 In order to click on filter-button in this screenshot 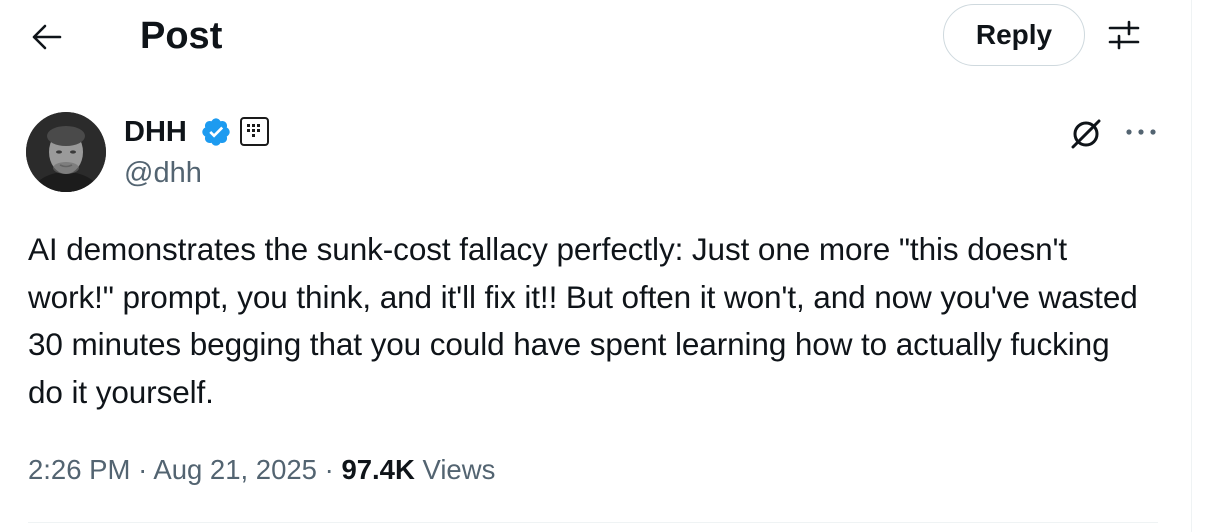, I will do `click(1124, 35)`.